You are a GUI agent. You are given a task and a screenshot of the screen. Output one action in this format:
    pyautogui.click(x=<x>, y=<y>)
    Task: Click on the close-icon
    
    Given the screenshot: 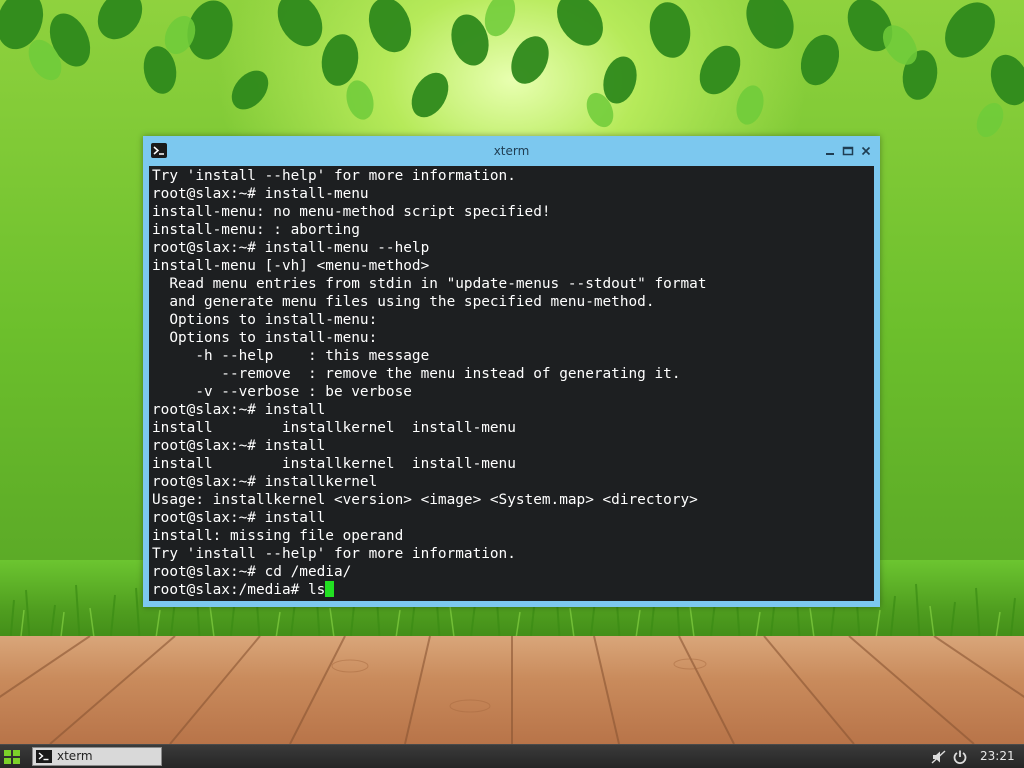 What is the action you would take?
    pyautogui.click(x=866, y=151)
    